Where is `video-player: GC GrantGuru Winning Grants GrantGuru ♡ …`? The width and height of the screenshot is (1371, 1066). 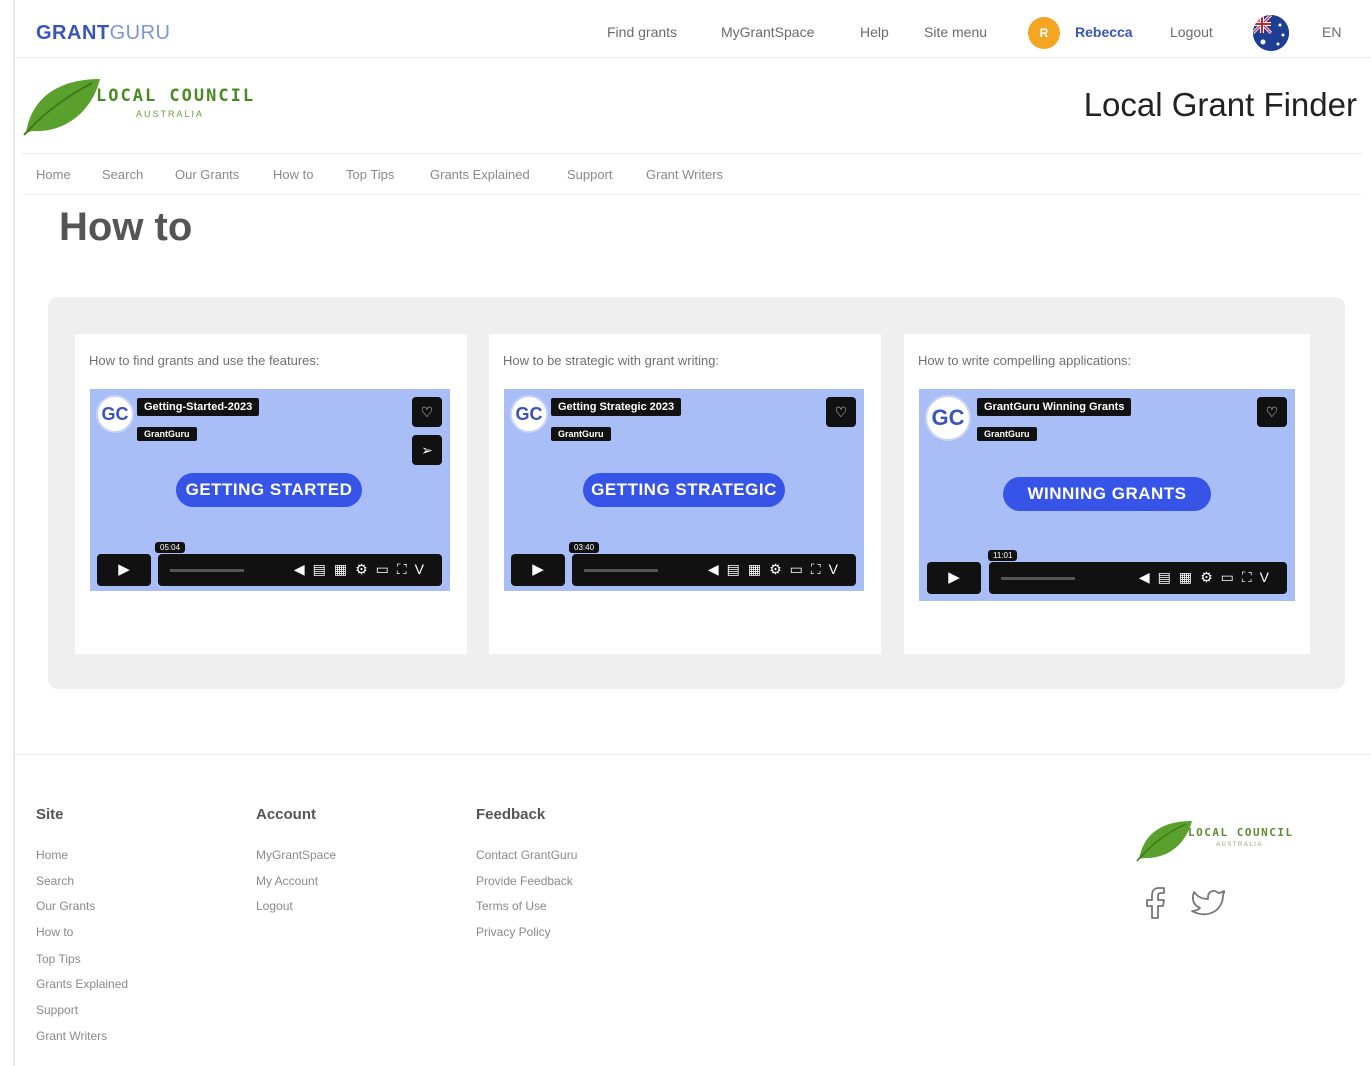 video-player: GC GrantGuru Winning Grants GrantGuru ♡ … is located at coordinates (1107, 495).